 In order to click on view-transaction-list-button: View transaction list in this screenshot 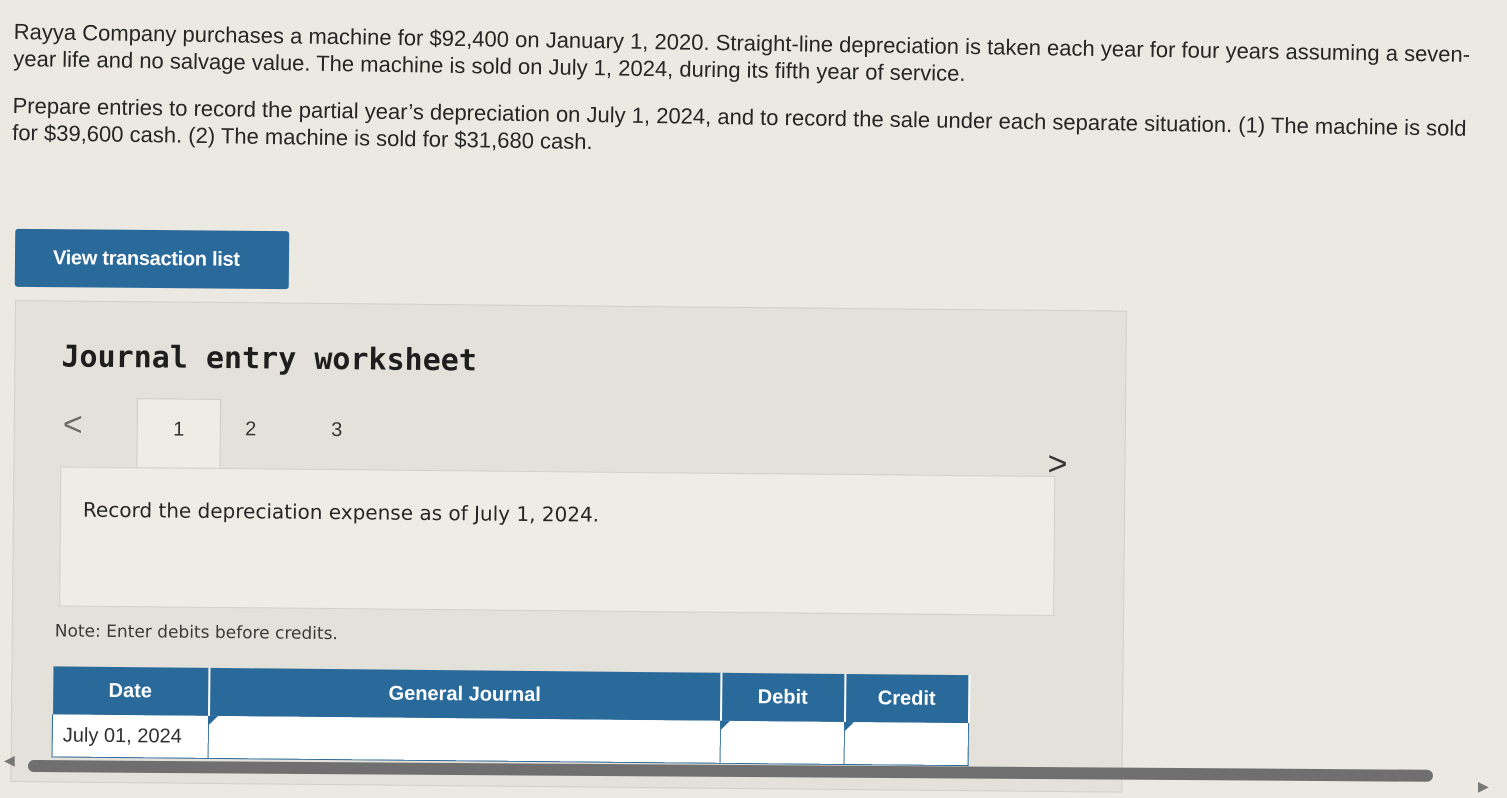, I will do `click(152, 259)`.